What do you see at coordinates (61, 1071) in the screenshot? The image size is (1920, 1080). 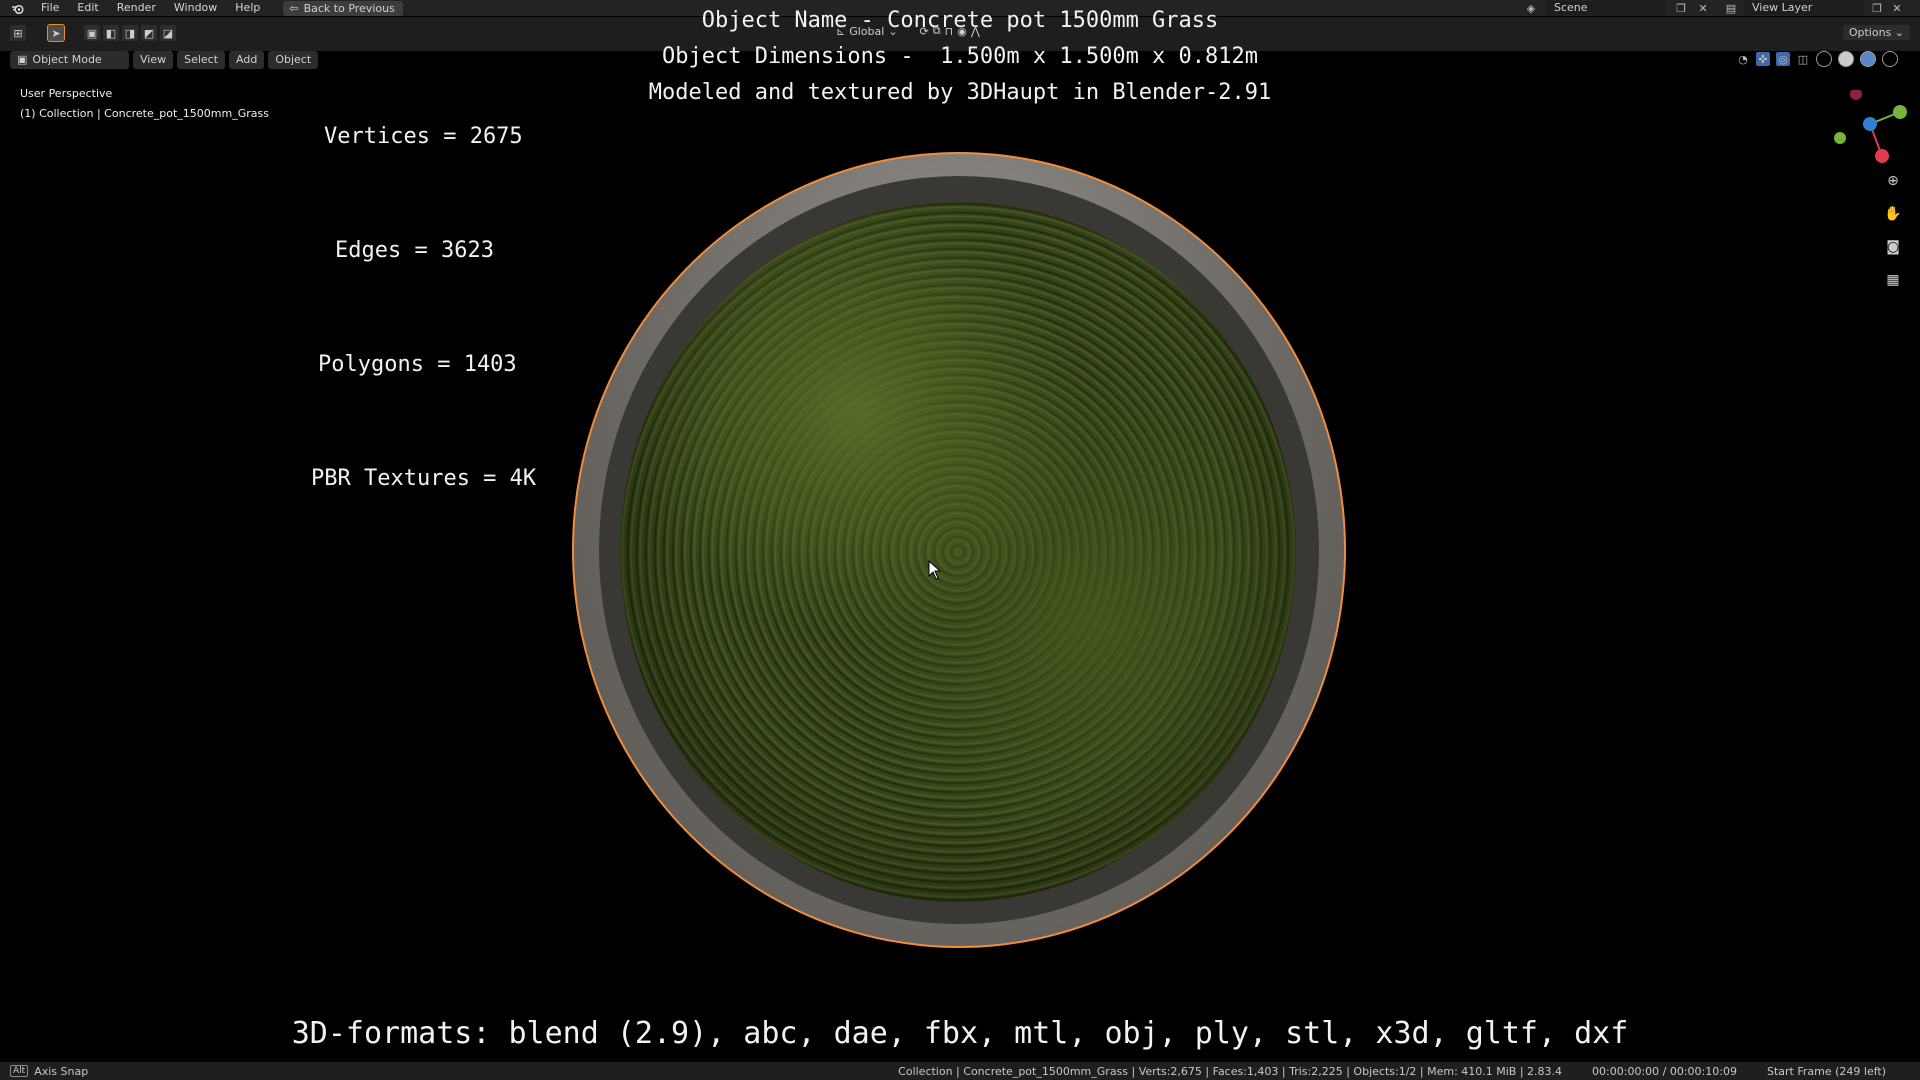 I see `axis-snap-hint: Axis Snap` at bounding box center [61, 1071].